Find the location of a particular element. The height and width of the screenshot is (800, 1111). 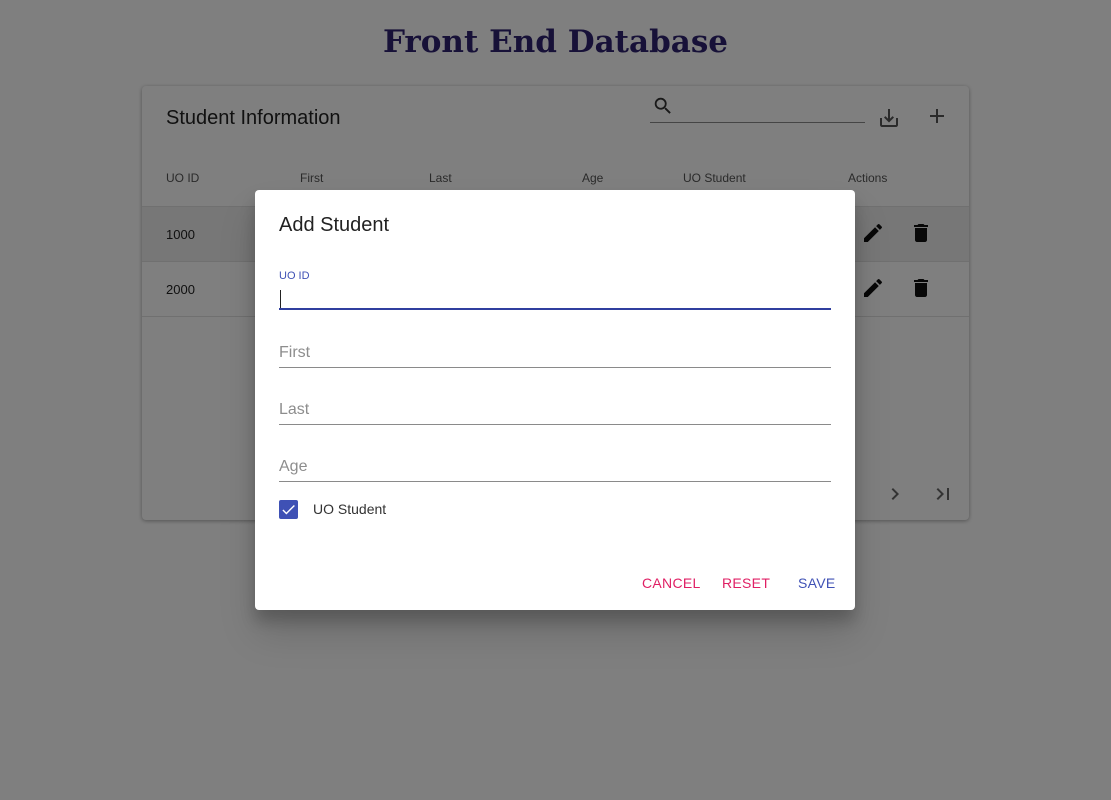

reset-button: RESET is located at coordinates (746, 583).